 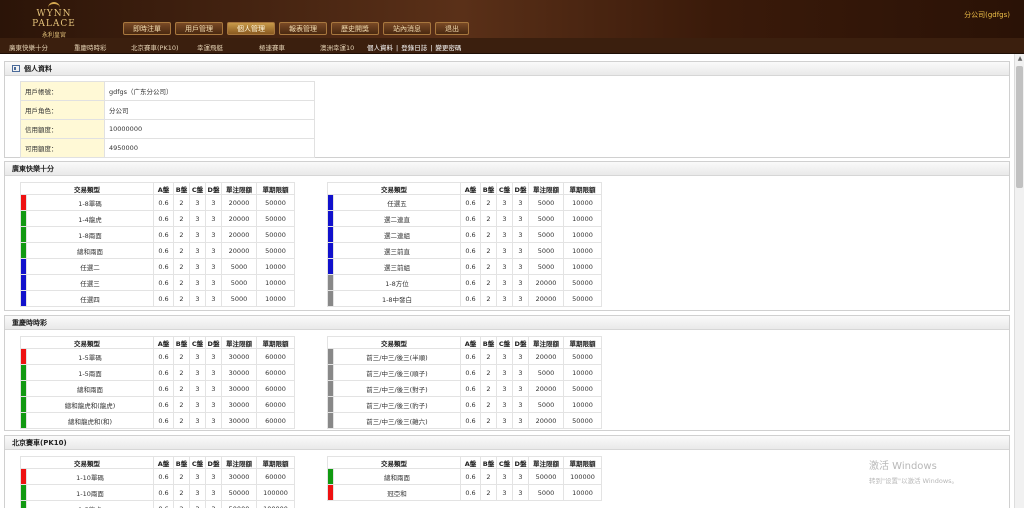 I want to click on account-link: 變更密碼, so click(x=448, y=48).